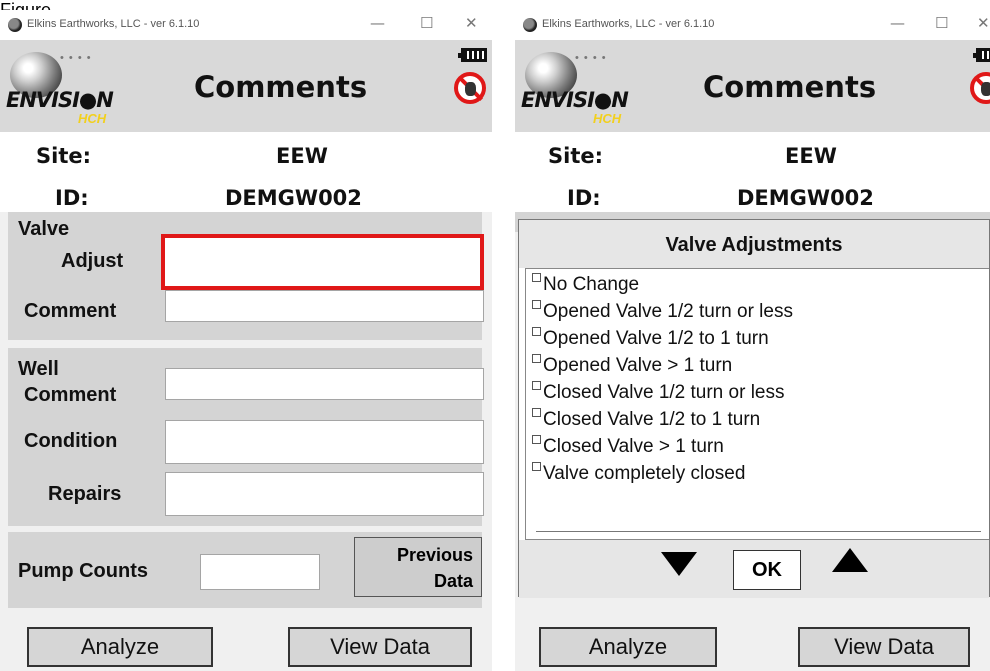  Describe the element at coordinates (322, 262) in the screenshot. I see `valve-adjust-field` at that location.